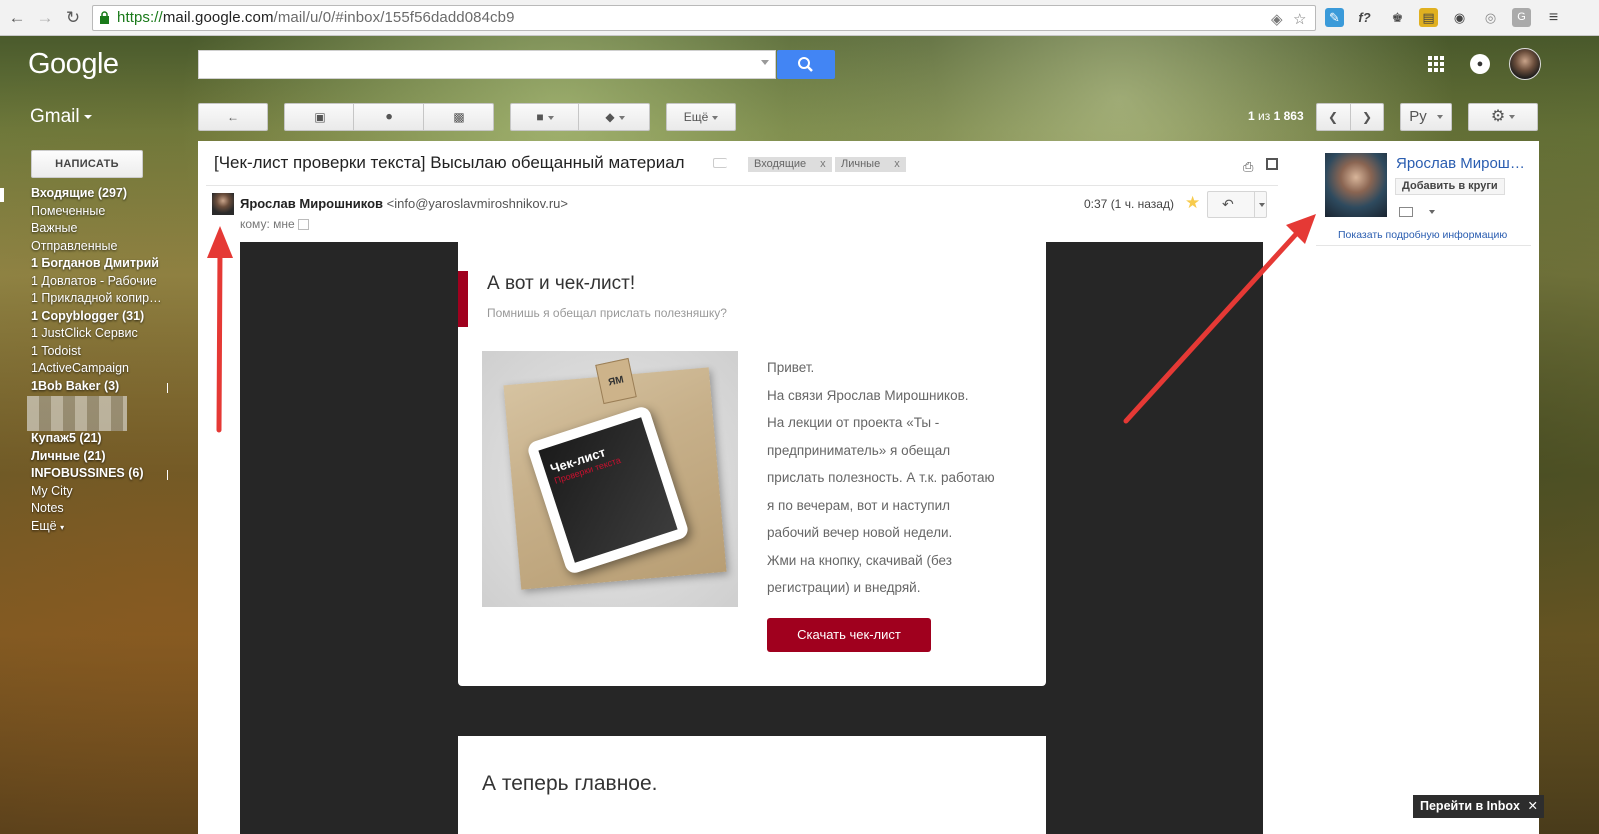 This screenshot has width=1599, height=834. Describe the element at coordinates (84, 475) in the screenshot. I see `sidebar-item-label: INFOBUSSINES (6)` at that location.